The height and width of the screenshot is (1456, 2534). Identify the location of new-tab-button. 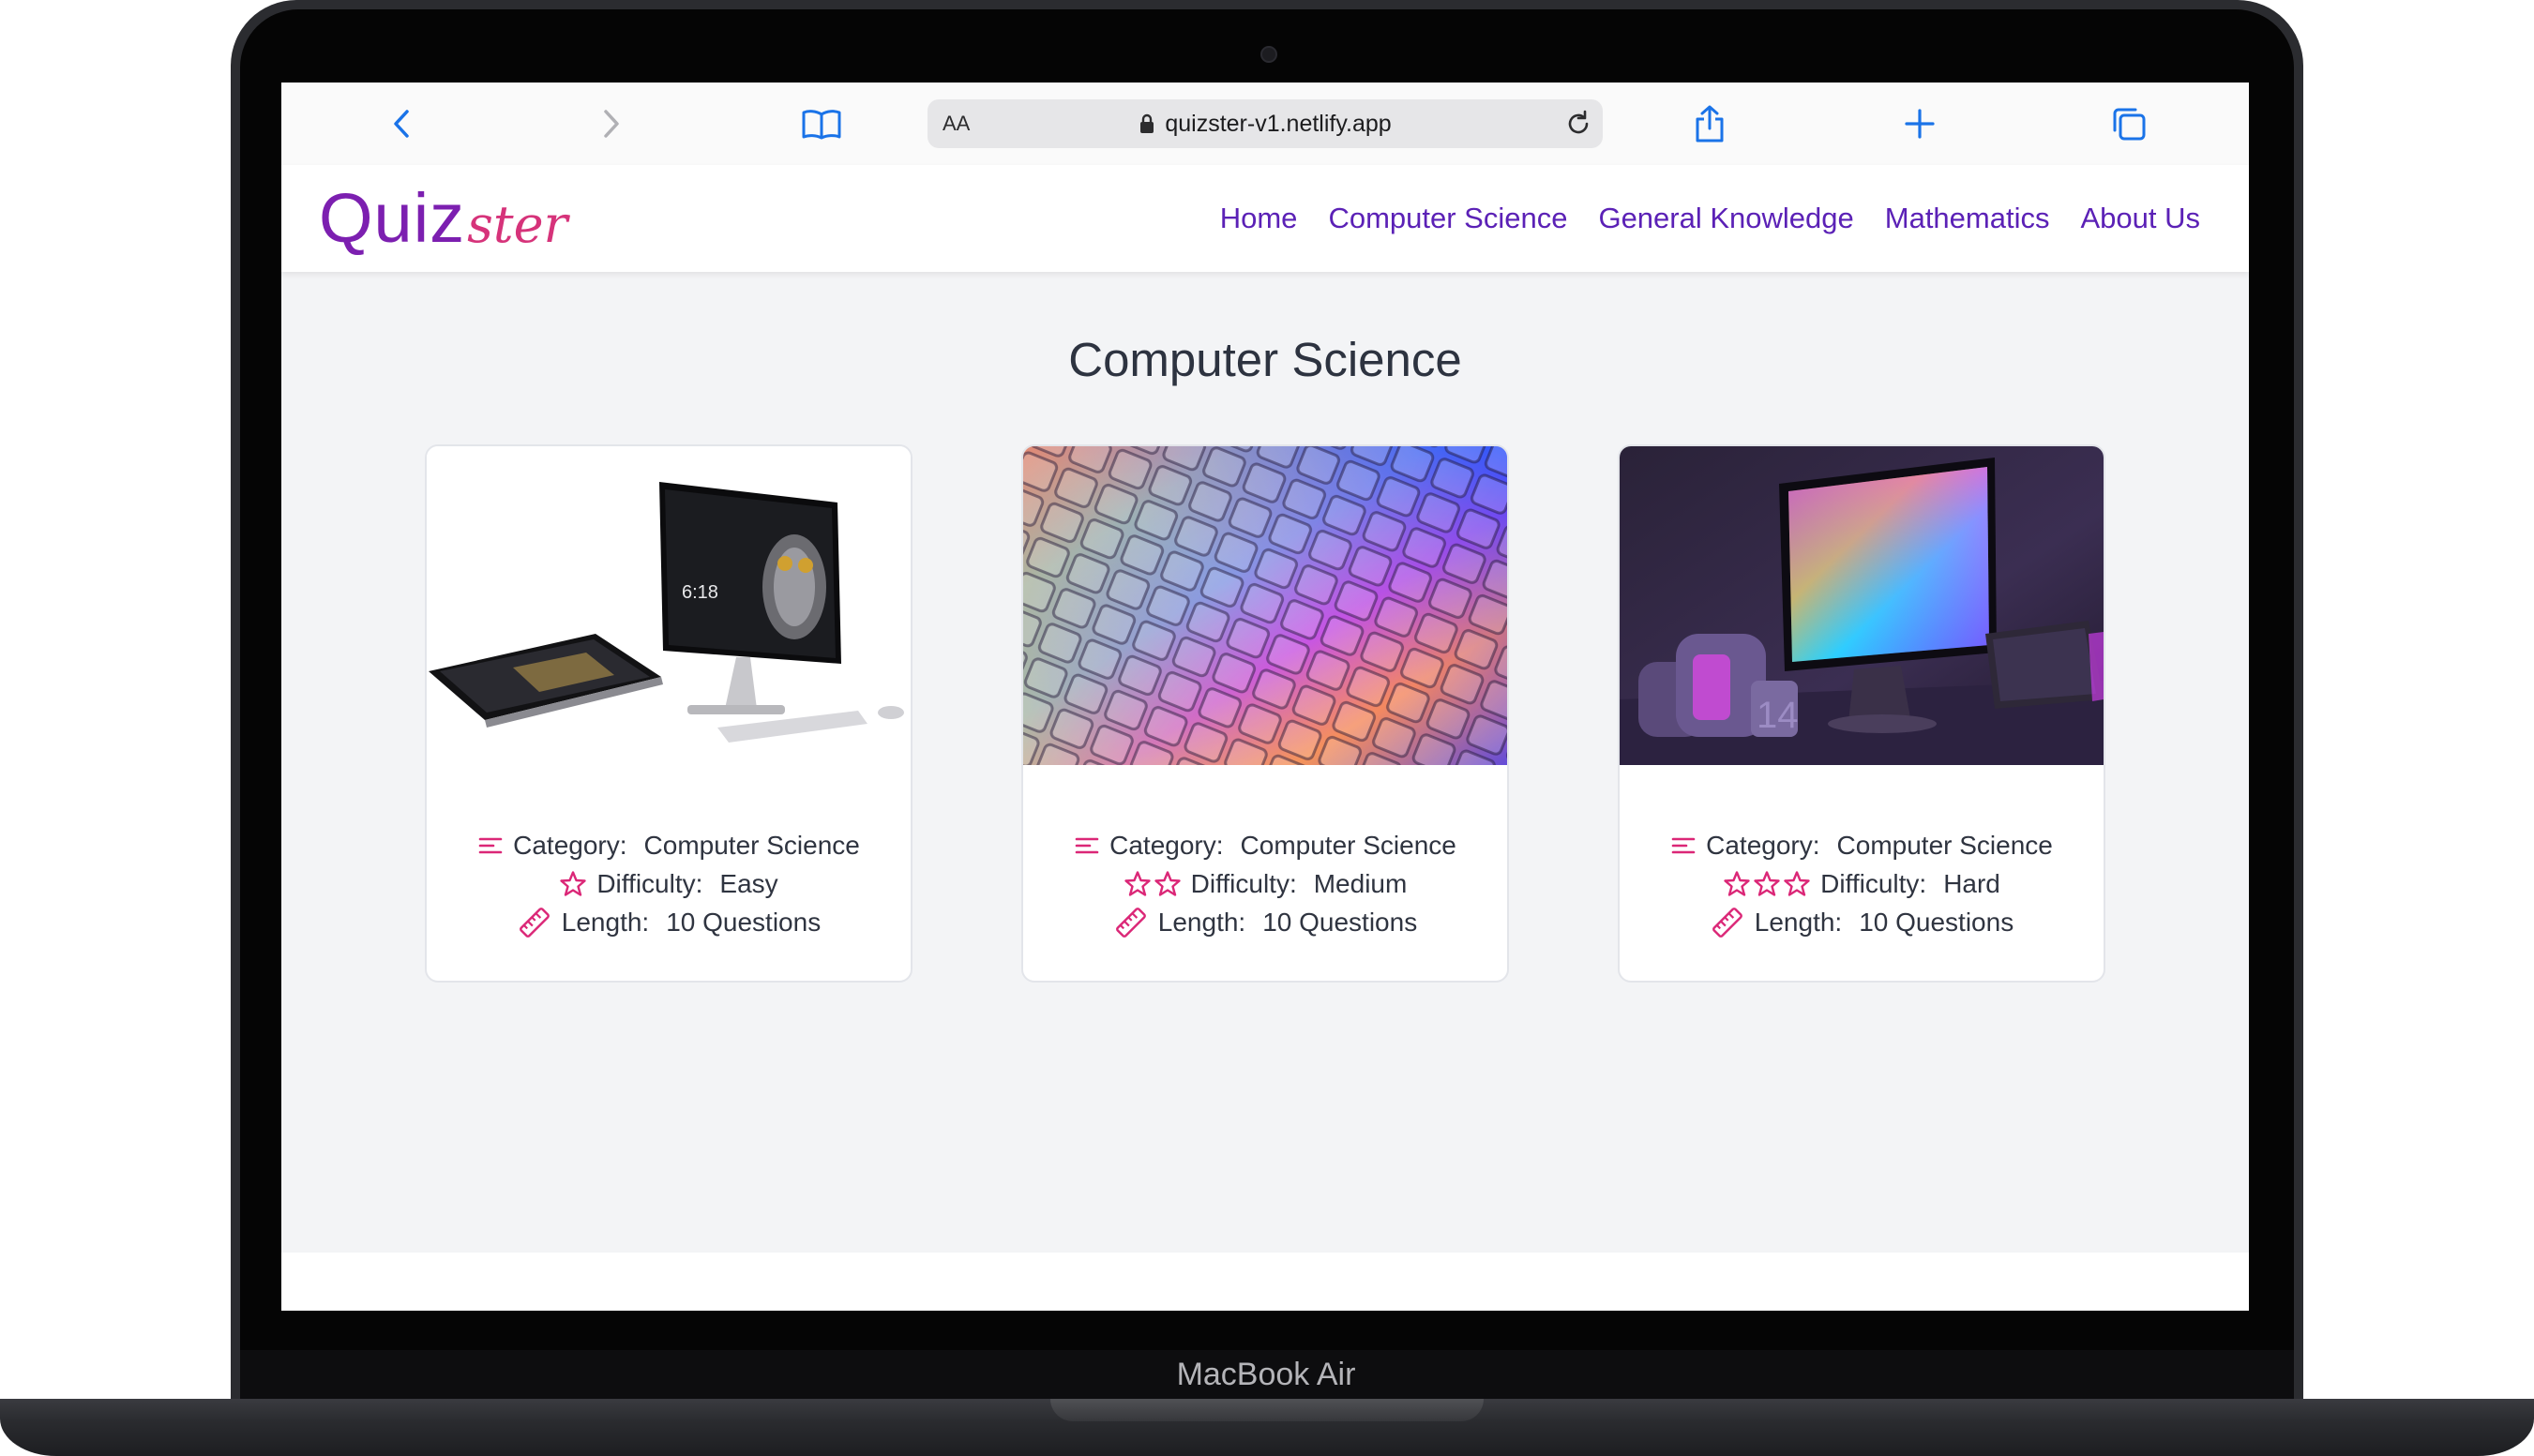
(1919, 124).